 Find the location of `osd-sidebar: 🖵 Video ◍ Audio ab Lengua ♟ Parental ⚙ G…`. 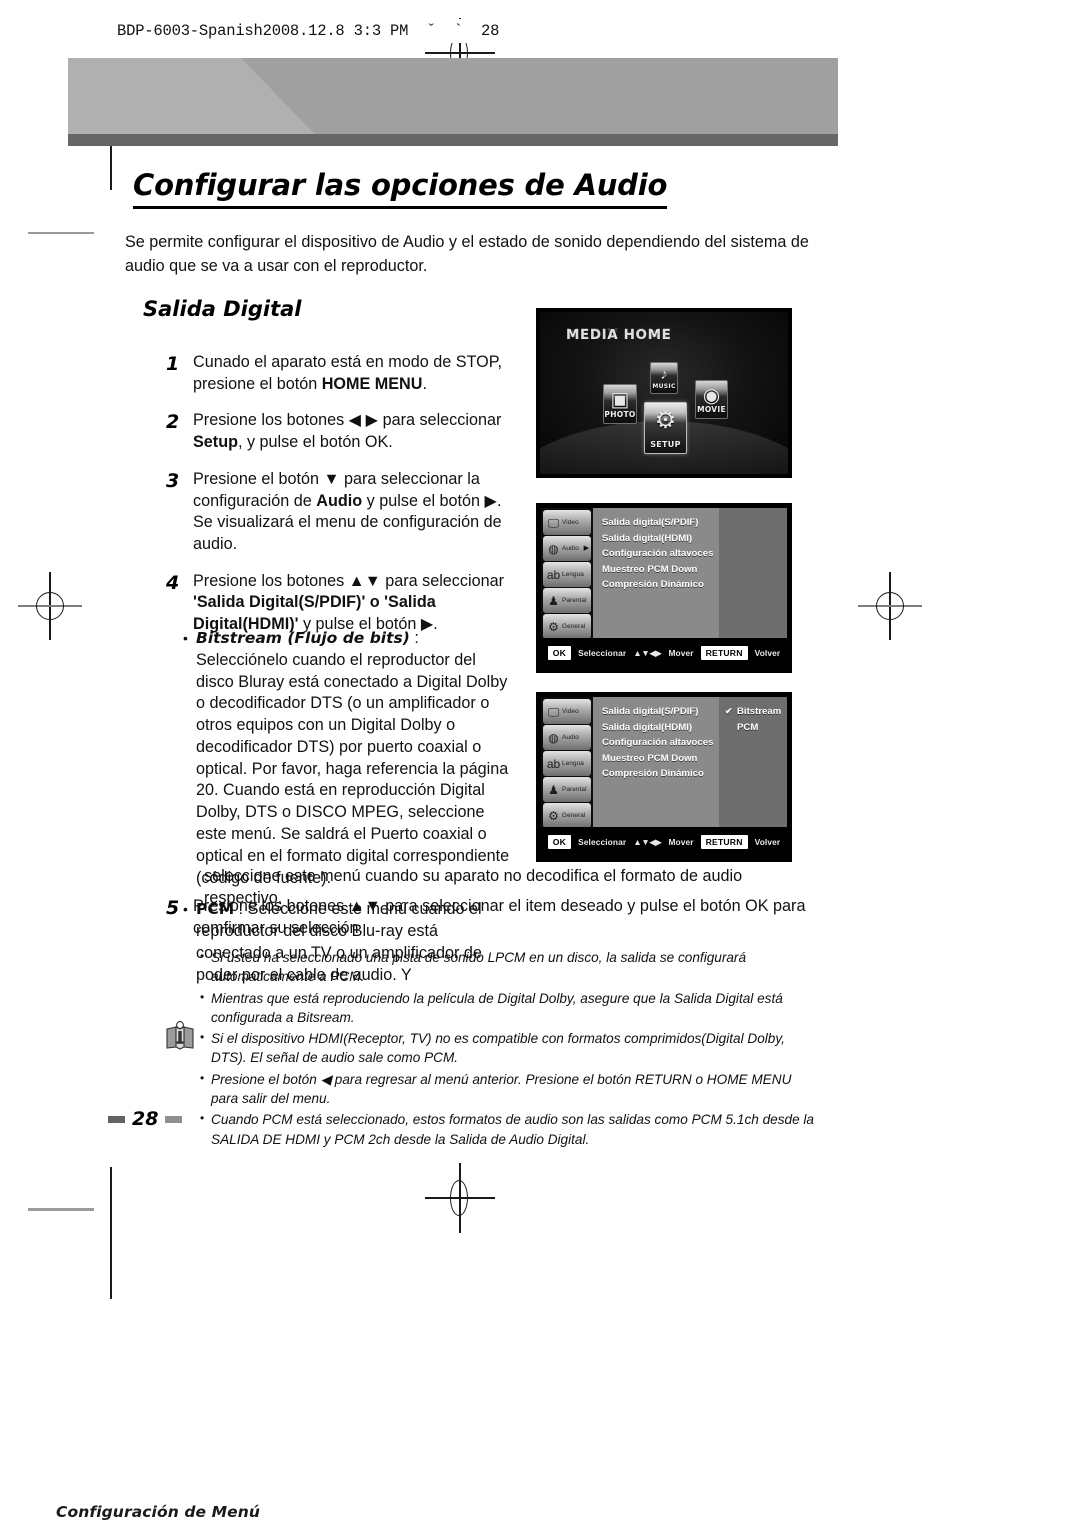

osd-sidebar: 🖵 Video ◍ Audio ab Lengua ♟ Parental ⚙ G… is located at coordinates (567, 762).